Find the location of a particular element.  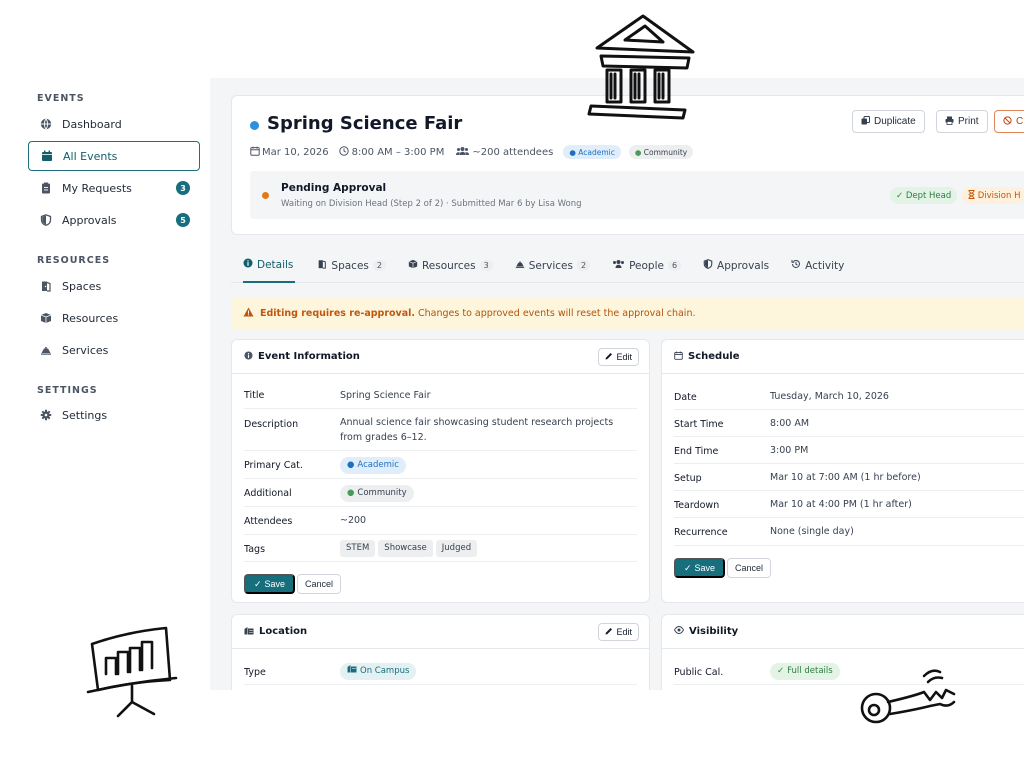

save-event-info-button: ✓ Save is located at coordinates (270, 584).